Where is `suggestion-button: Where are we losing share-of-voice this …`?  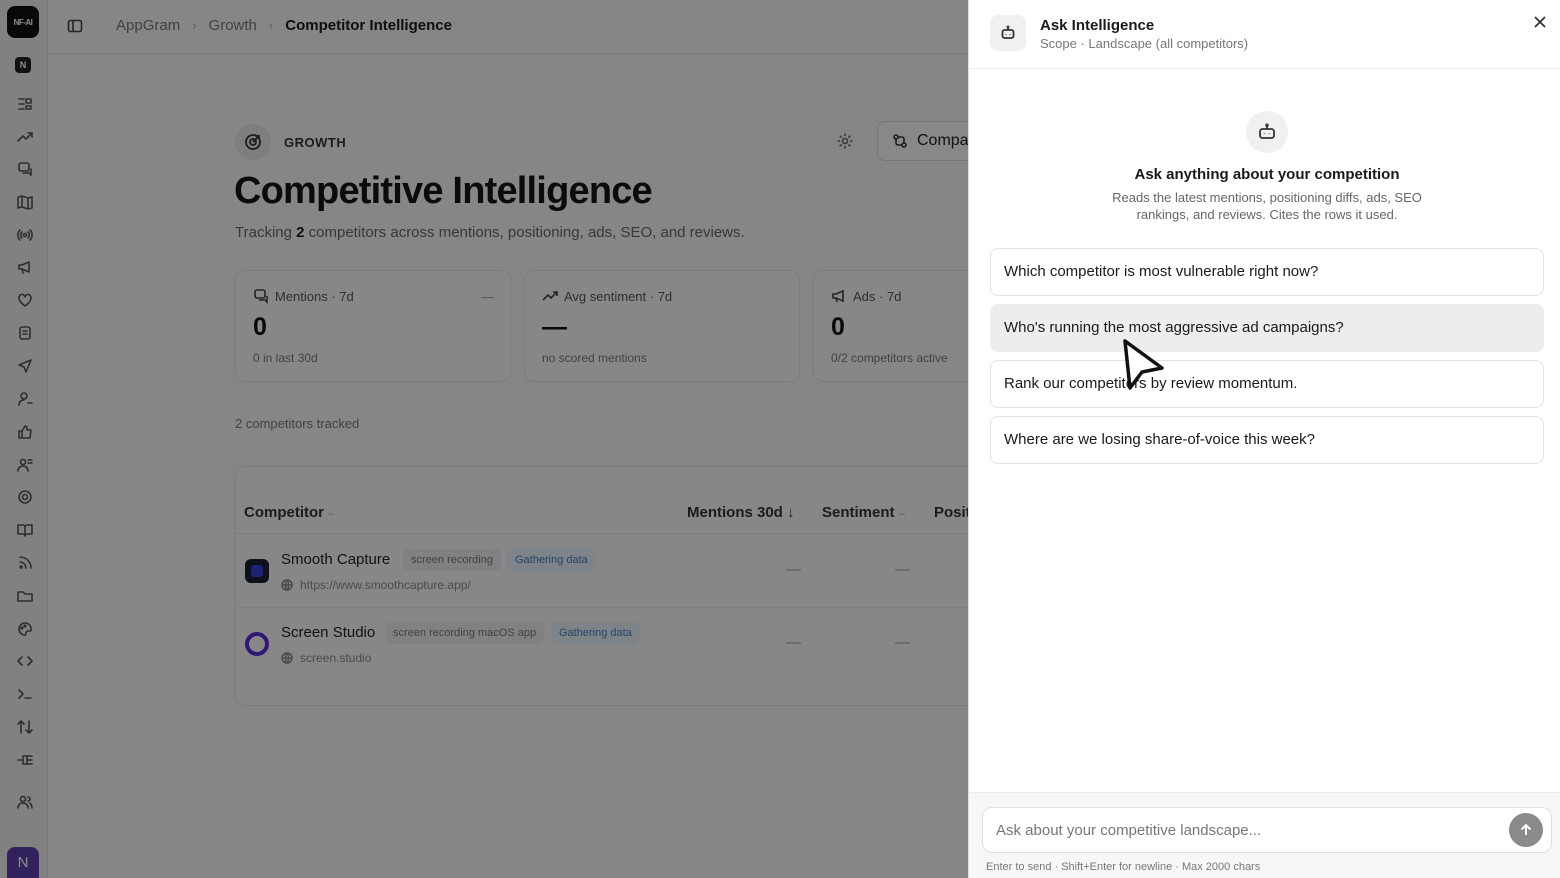 suggestion-button: Where are we losing share-of-voice this … is located at coordinates (1267, 440).